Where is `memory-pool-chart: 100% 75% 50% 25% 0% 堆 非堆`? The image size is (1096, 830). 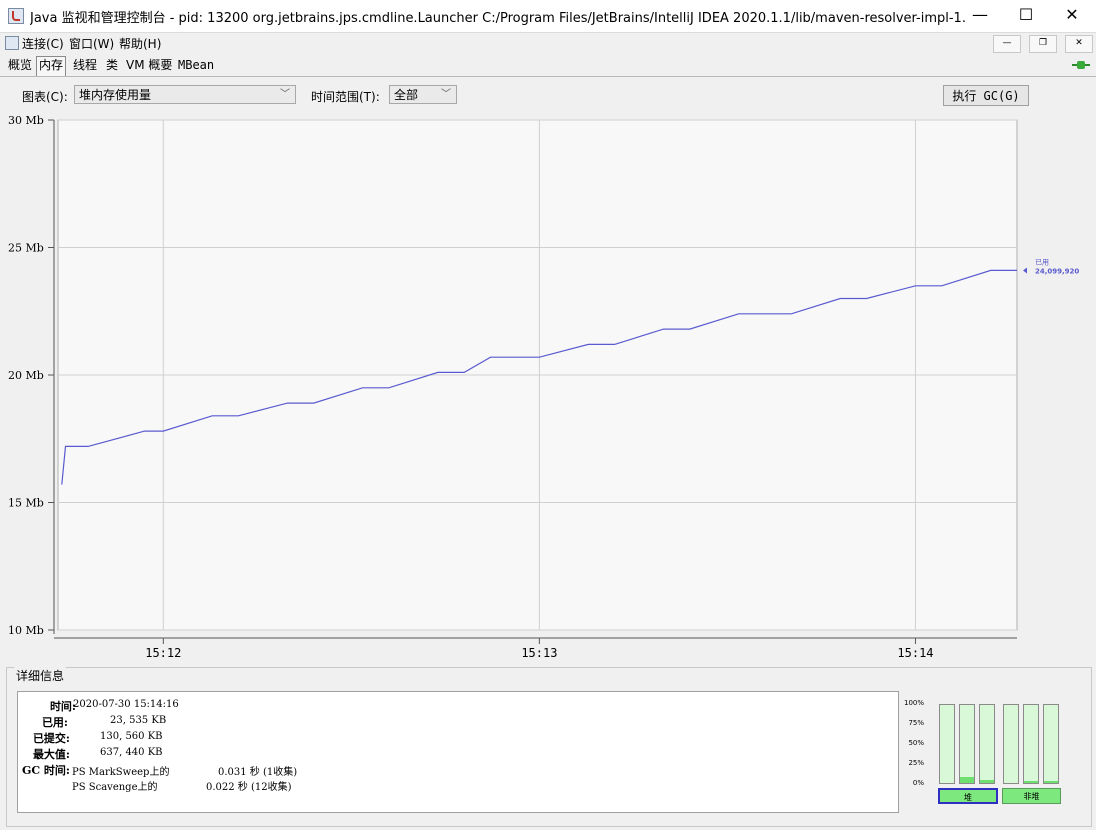 memory-pool-chart: 100% 75% 50% 25% 0% 堆 非堆 is located at coordinates (992, 754).